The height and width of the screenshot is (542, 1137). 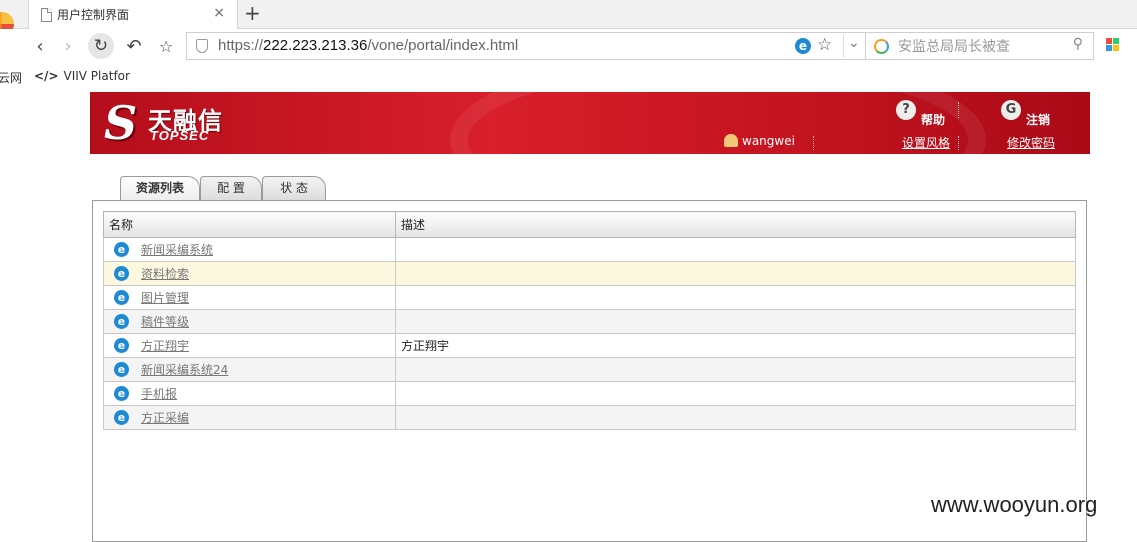 What do you see at coordinates (803, 46) in the screenshot?
I see `ie-mode-icon: e` at bounding box center [803, 46].